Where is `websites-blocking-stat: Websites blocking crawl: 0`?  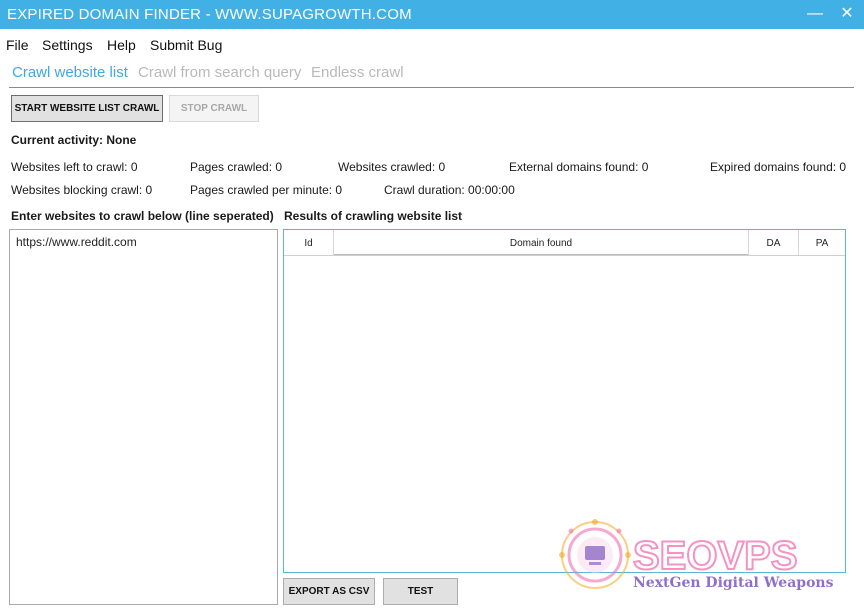 websites-blocking-stat: Websites blocking crawl: 0 is located at coordinates (82, 190).